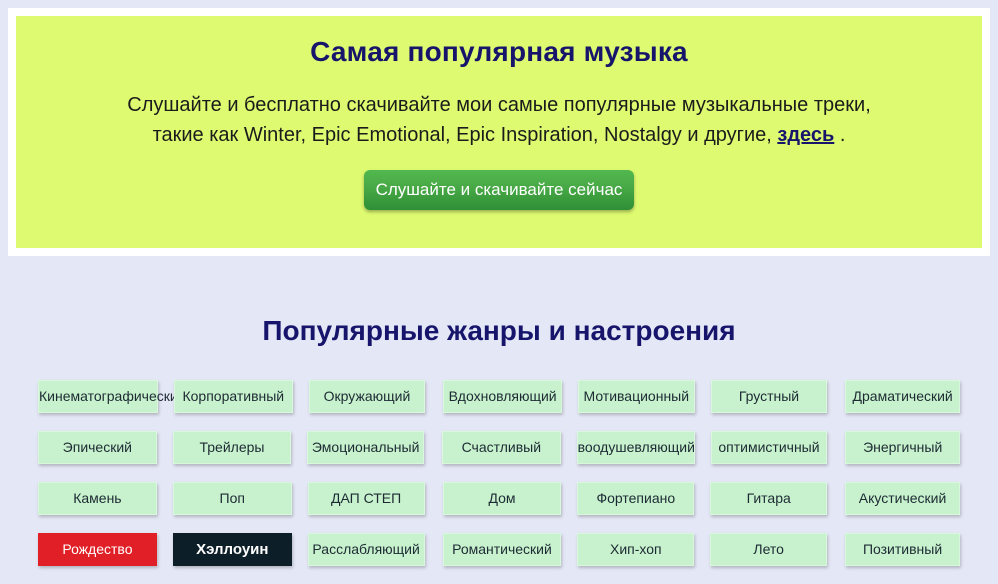 This screenshot has width=998, height=584. Describe the element at coordinates (112, 396) in the screenshot. I see `genre-tag: Кинематографический` at that location.